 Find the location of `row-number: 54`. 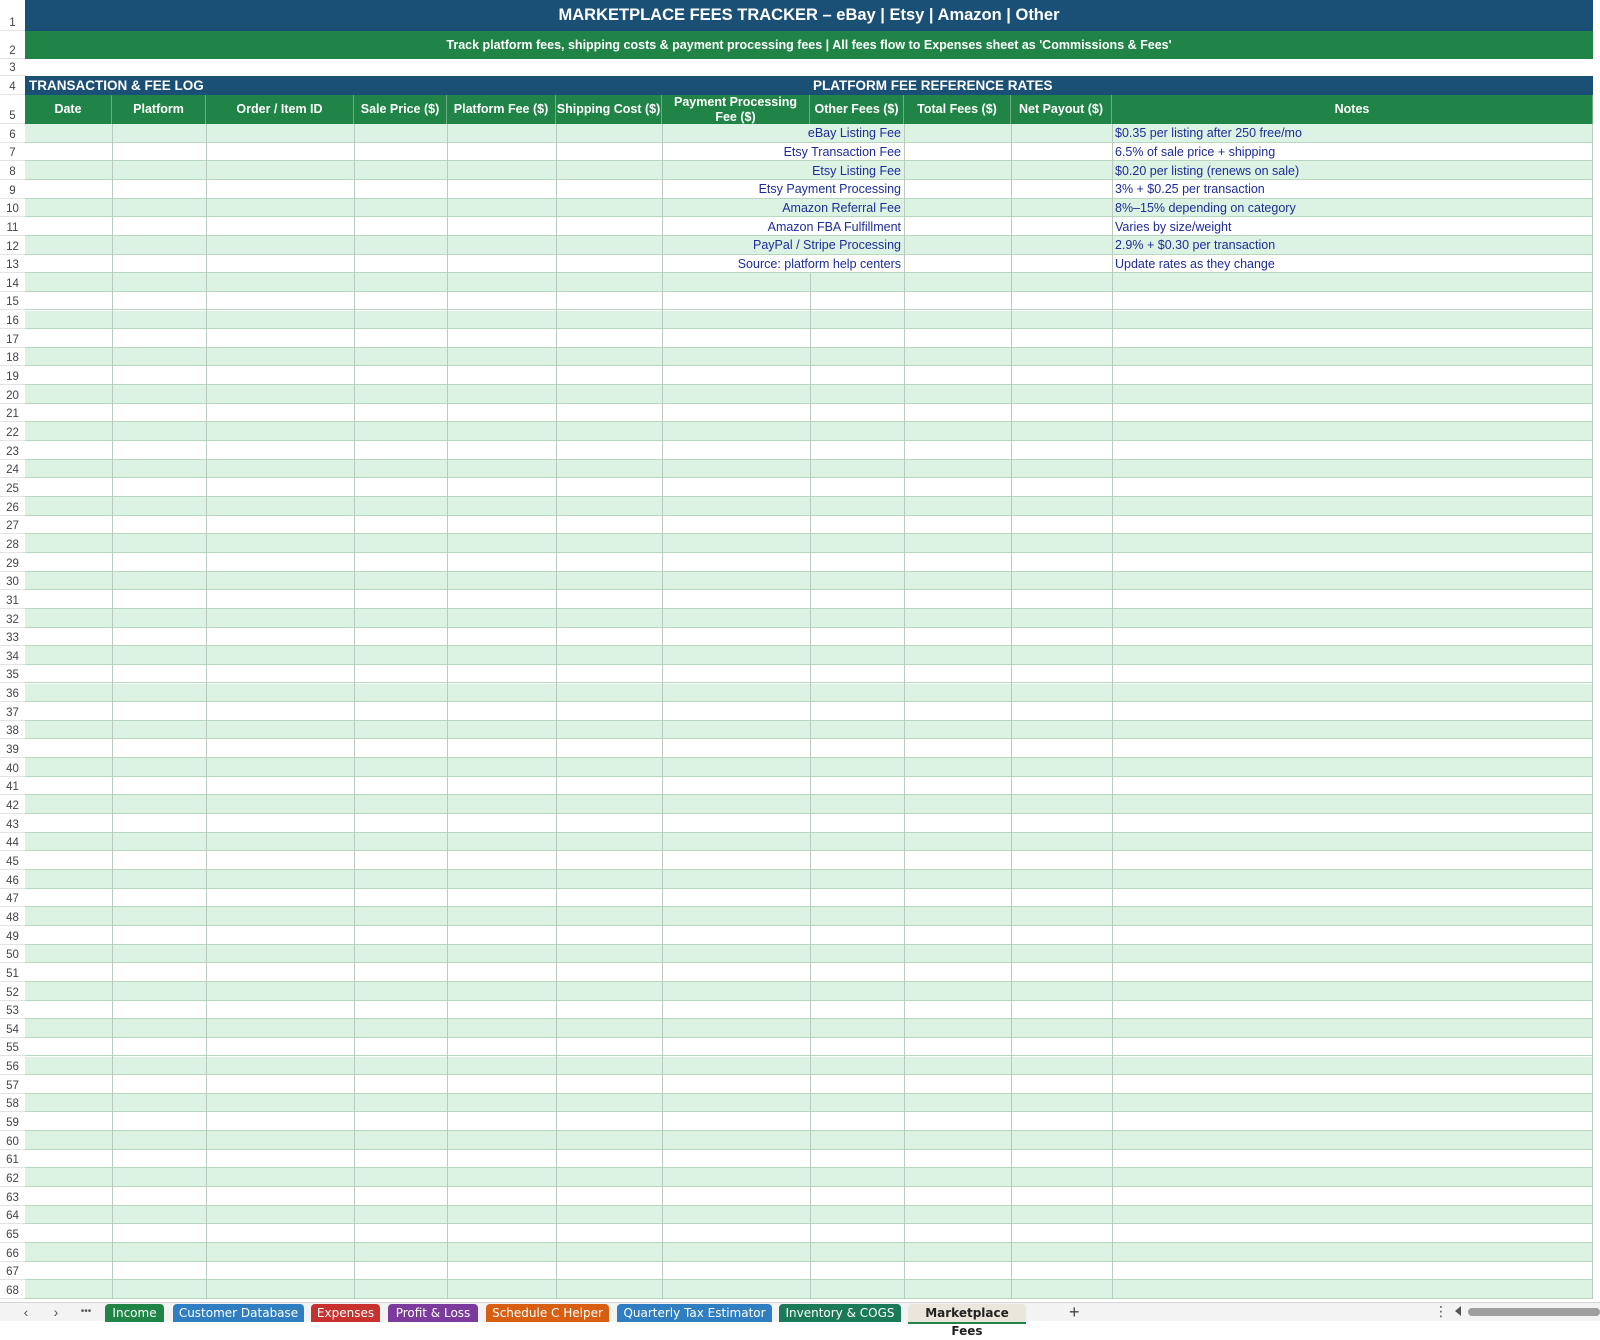

row-number: 54 is located at coordinates (12, 1028).